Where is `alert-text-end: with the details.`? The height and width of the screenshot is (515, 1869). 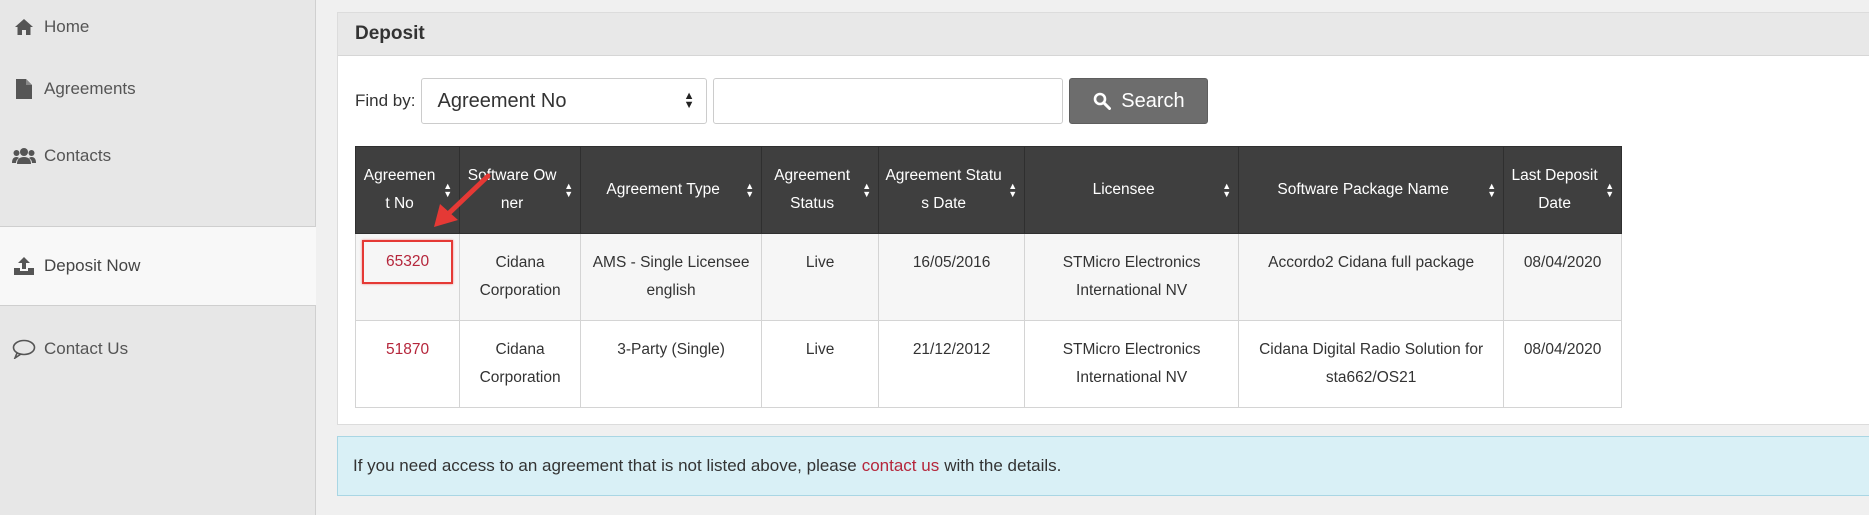
alert-text-end: with the details. is located at coordinates (1003, 465).